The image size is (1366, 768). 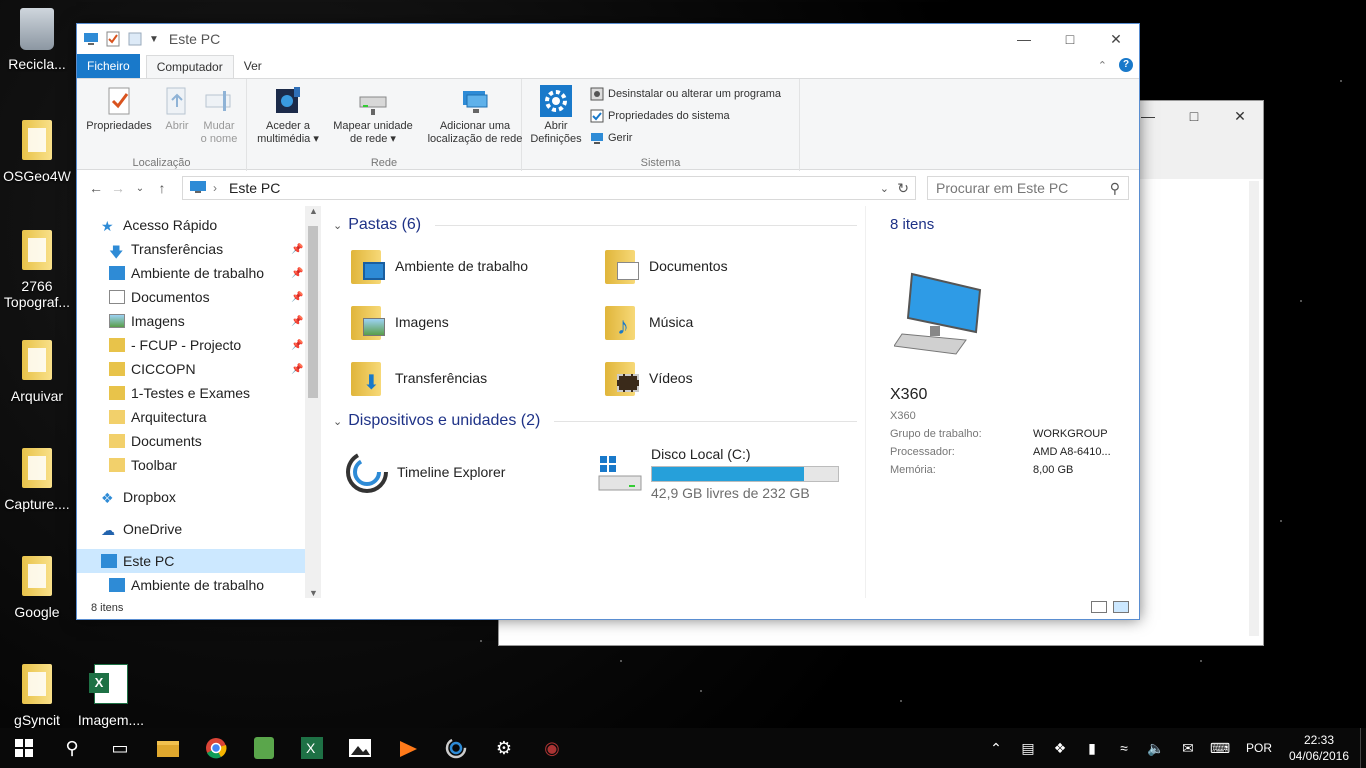 I want to click on nav-desktop: Ambiente de trabalho 📌, so click(x=199, y=273).